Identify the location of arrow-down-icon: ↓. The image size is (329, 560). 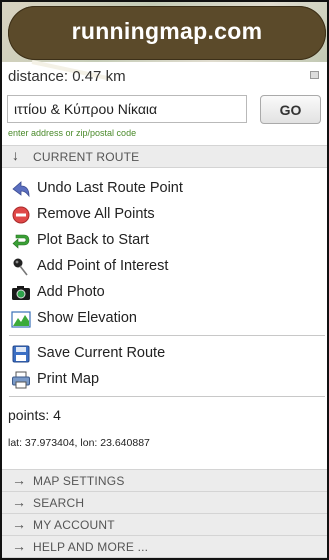
(15, 155).